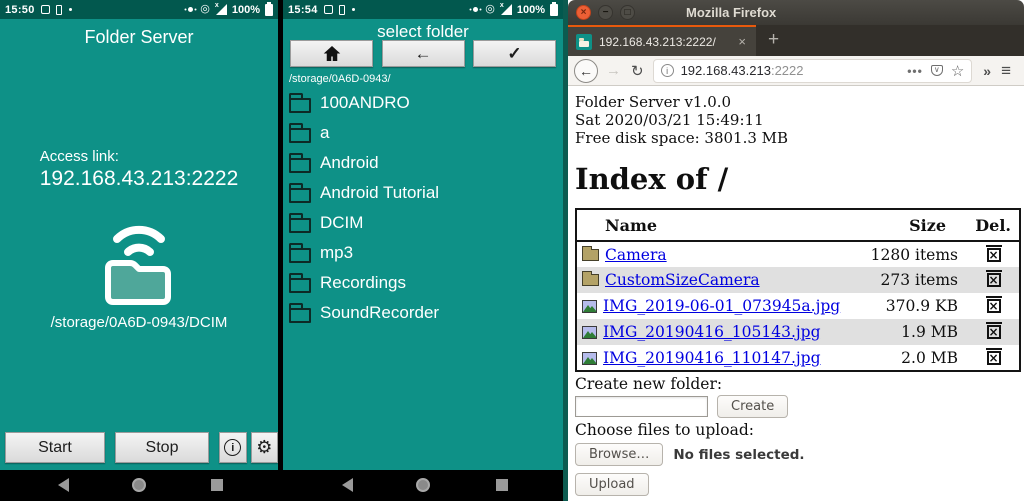  What do you see at coordinates (641, 406) in the screenshot?
I see `new-folder-input` at bounding box center [641, 406].